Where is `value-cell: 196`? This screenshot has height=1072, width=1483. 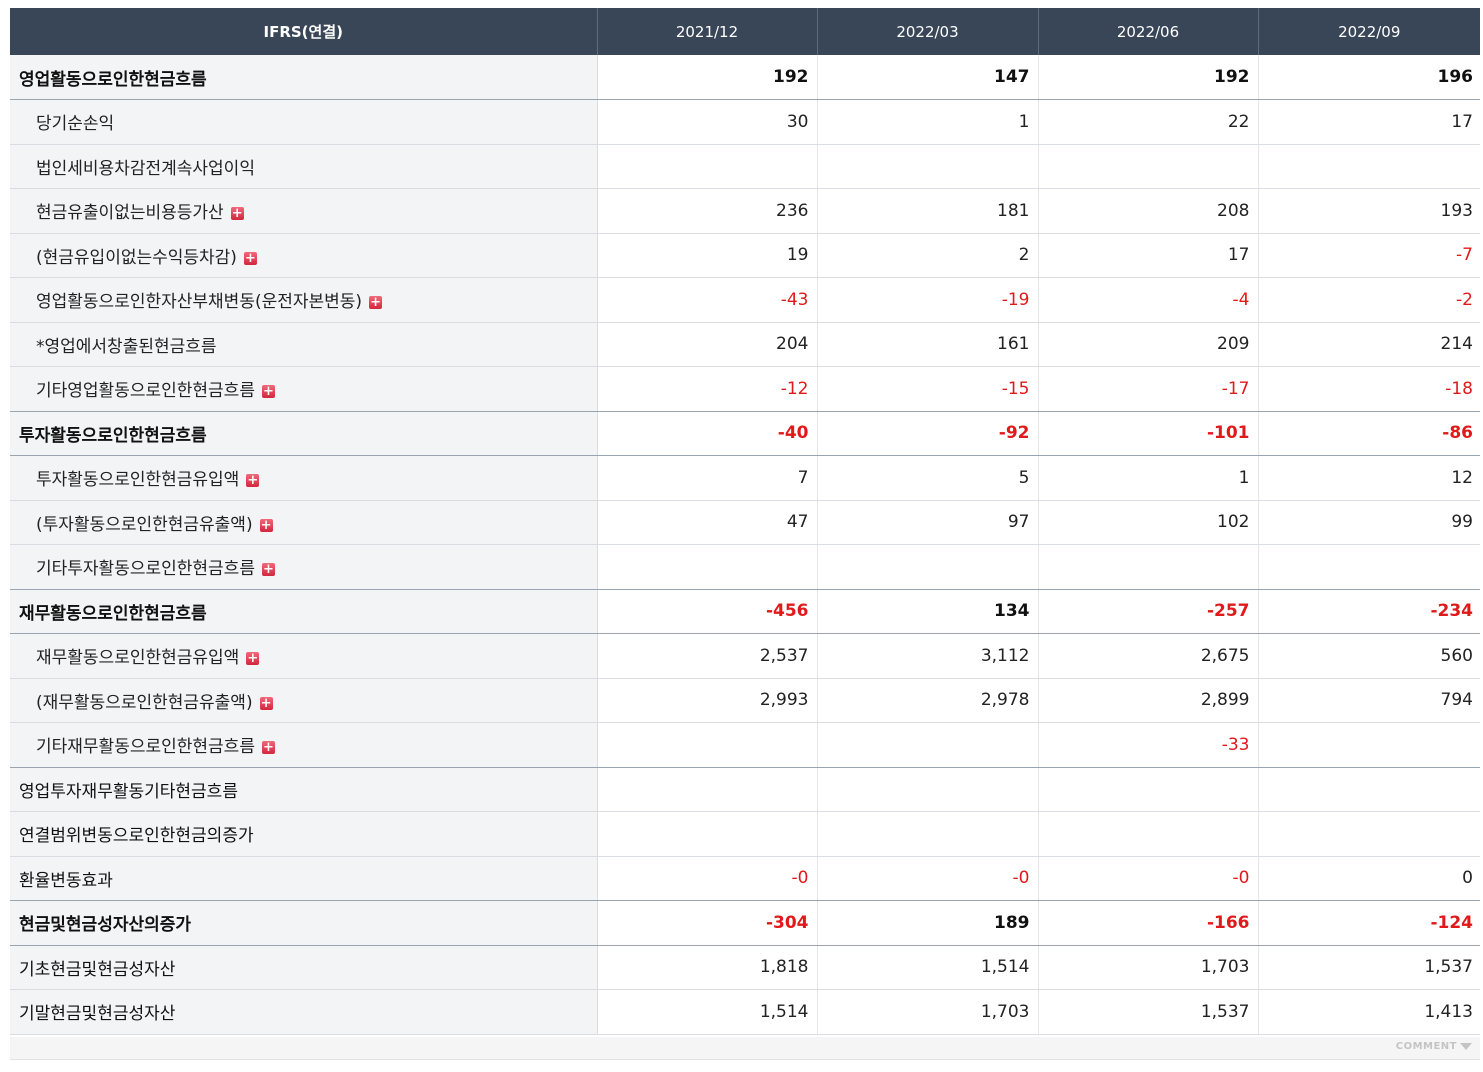 value-cell: 196 is located at coordinates (1369, 77).